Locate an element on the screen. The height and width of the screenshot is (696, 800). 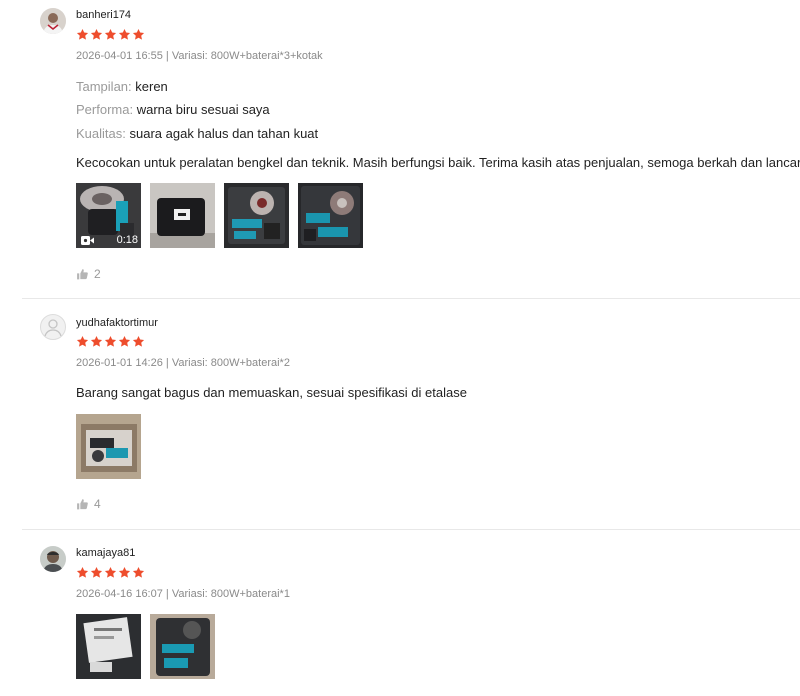
like-count: 2 is located at coordinates (97, 274).